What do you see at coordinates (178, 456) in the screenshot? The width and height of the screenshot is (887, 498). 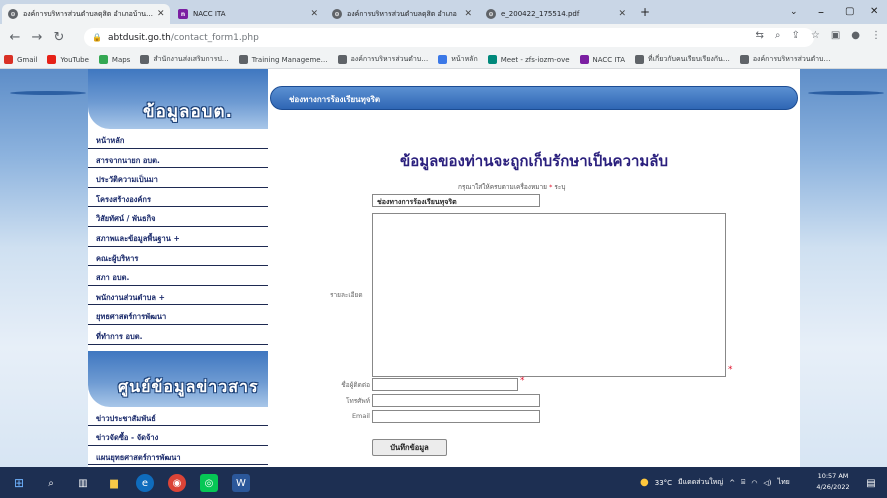 I see `sidebar-item: แผนยุทธศาสตร์การพัฒนา` at bounding box center [178, 456].